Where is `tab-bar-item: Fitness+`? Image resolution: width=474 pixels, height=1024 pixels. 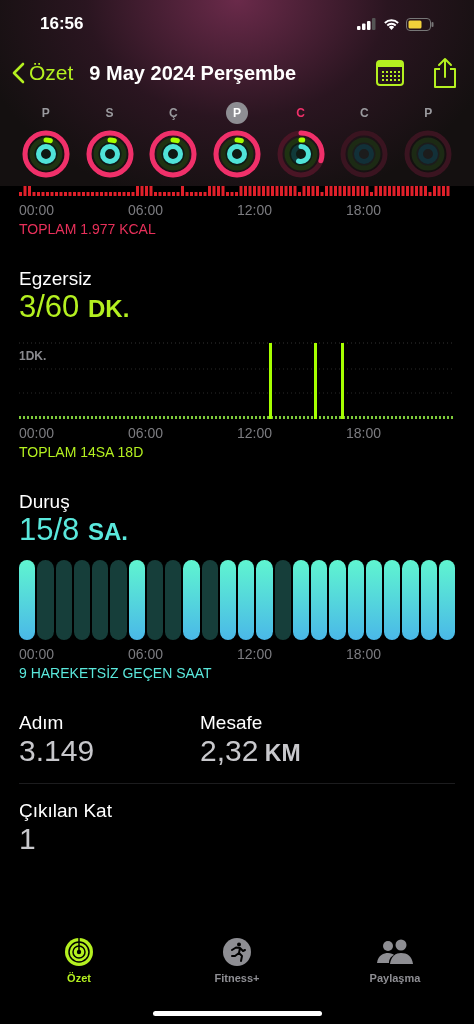
tab-bar-item: Fitness+ is located at coordinates (237, 960).